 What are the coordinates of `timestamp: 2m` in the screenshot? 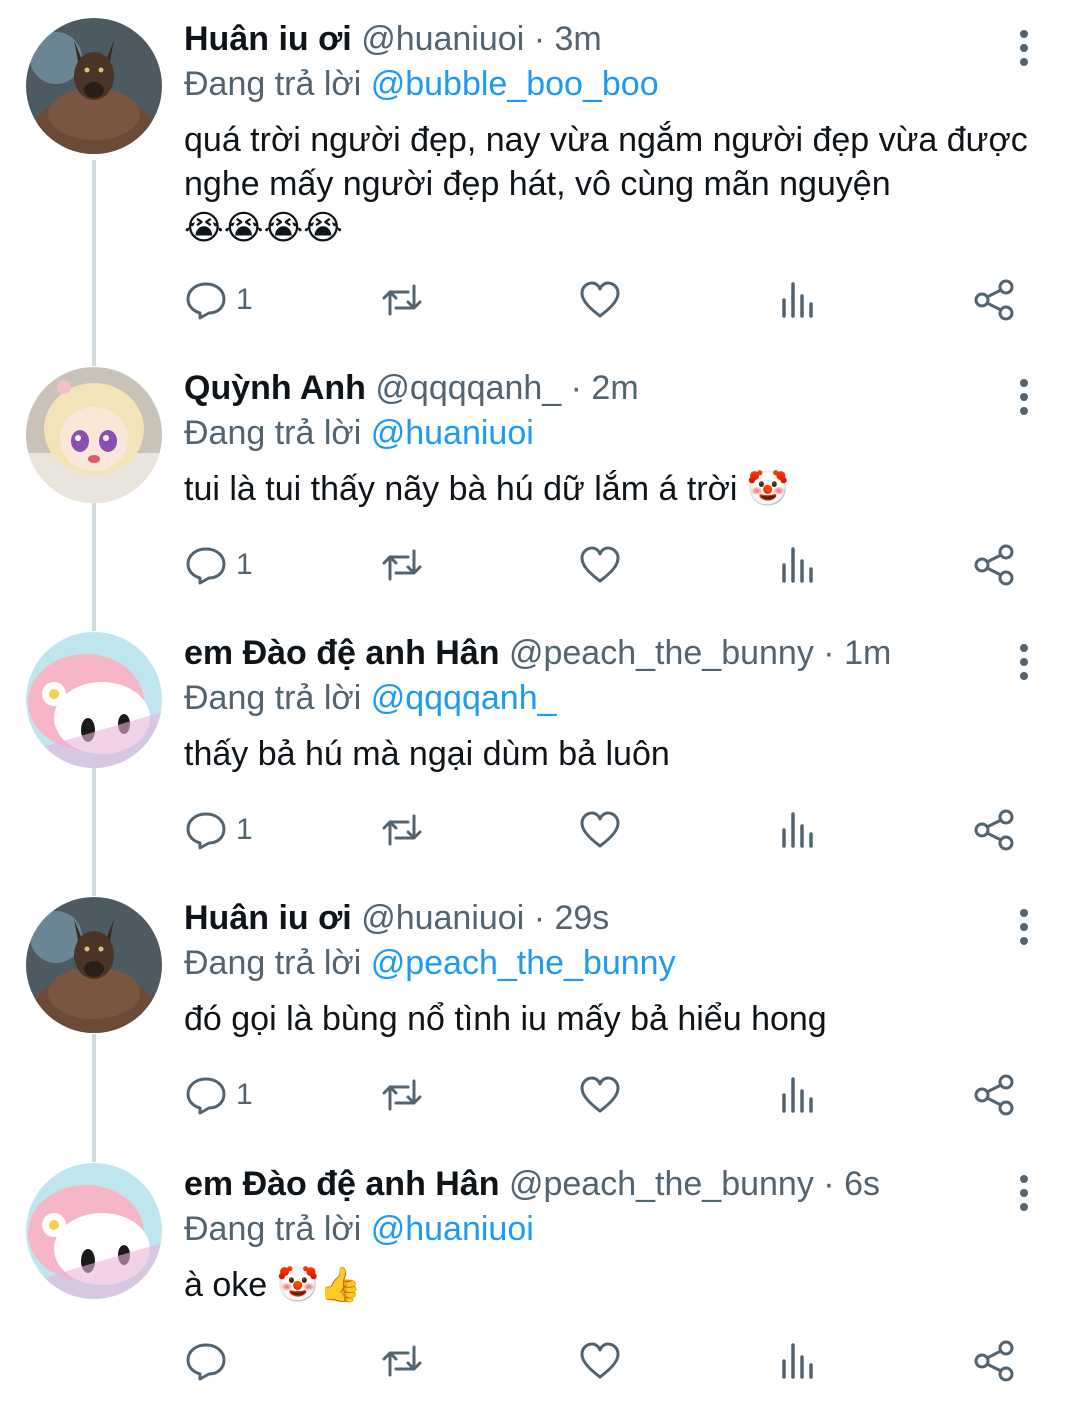 It's located at (614, 388).